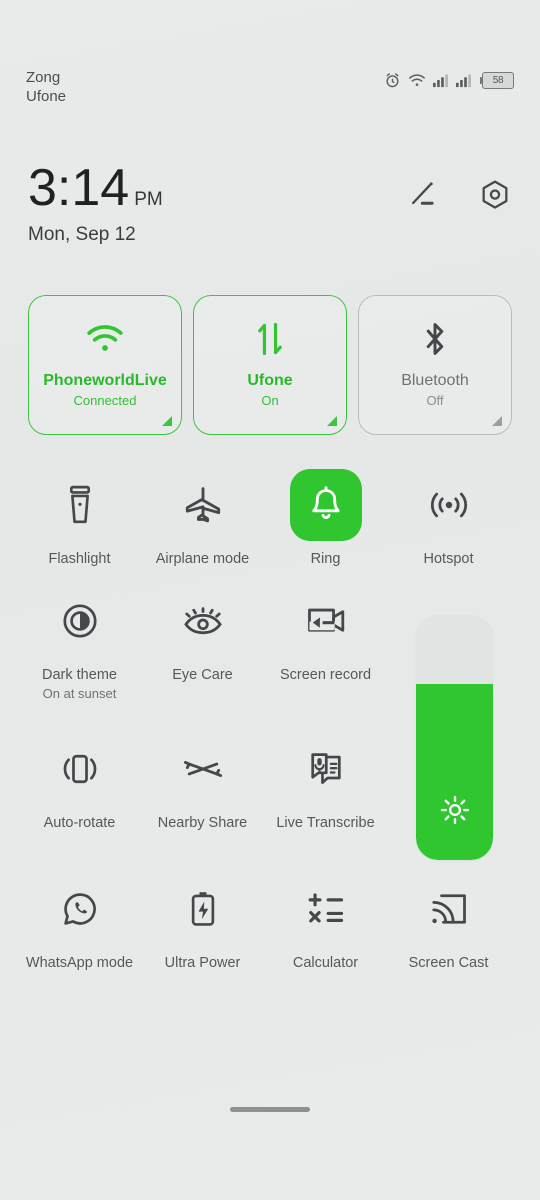  I want to click on tile-mobile-data-status: On, so click(270, 400).